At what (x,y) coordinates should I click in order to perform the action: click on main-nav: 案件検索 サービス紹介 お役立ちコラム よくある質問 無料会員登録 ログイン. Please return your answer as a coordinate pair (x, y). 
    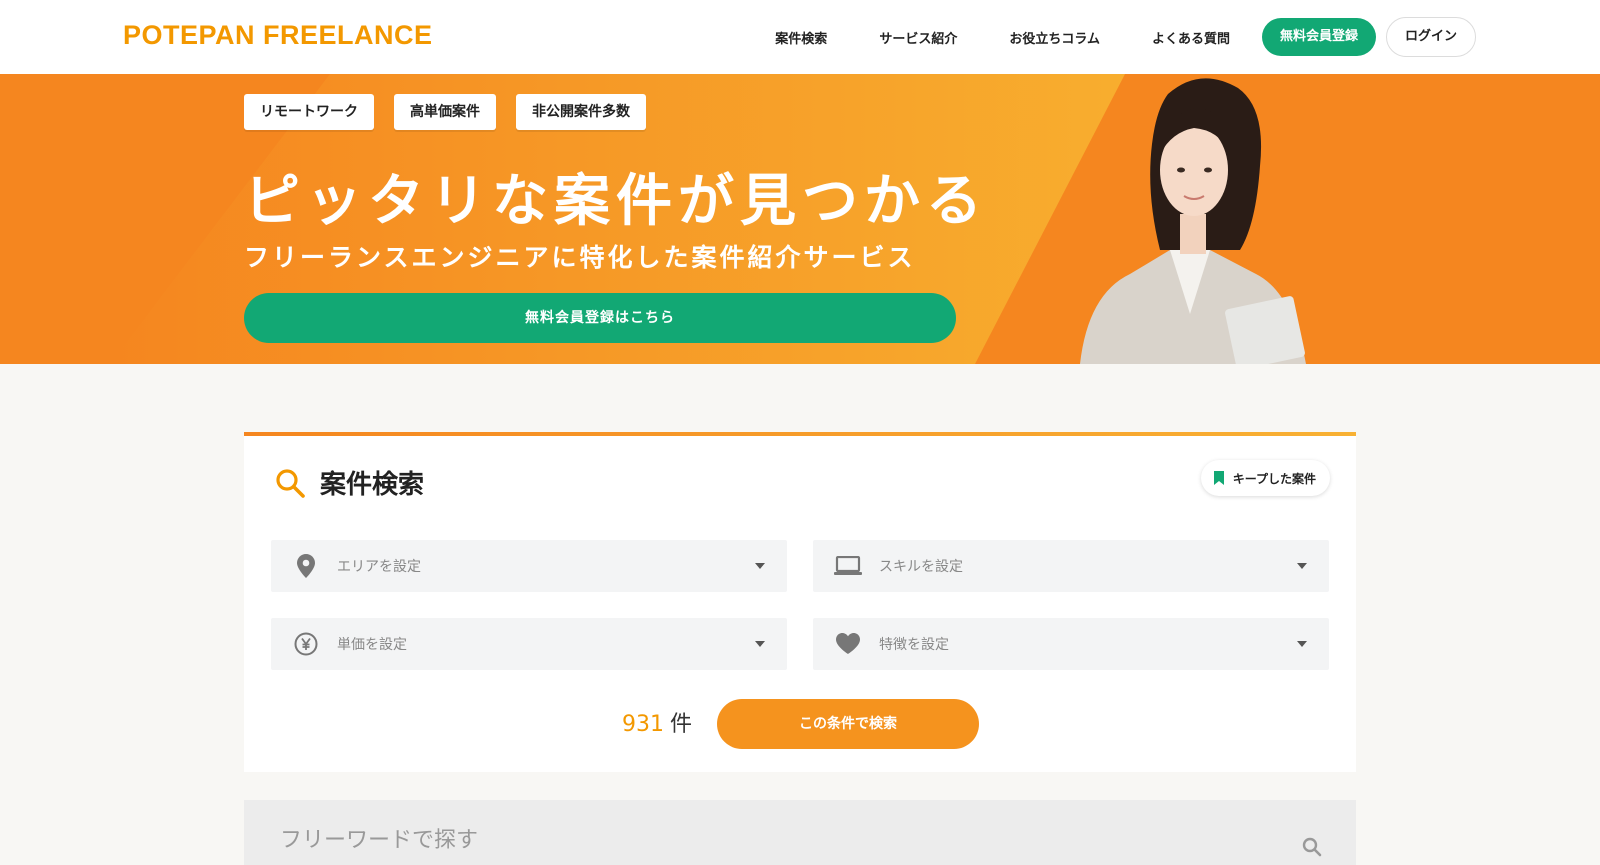
    Looking at the image, I should click on (1187, 37).